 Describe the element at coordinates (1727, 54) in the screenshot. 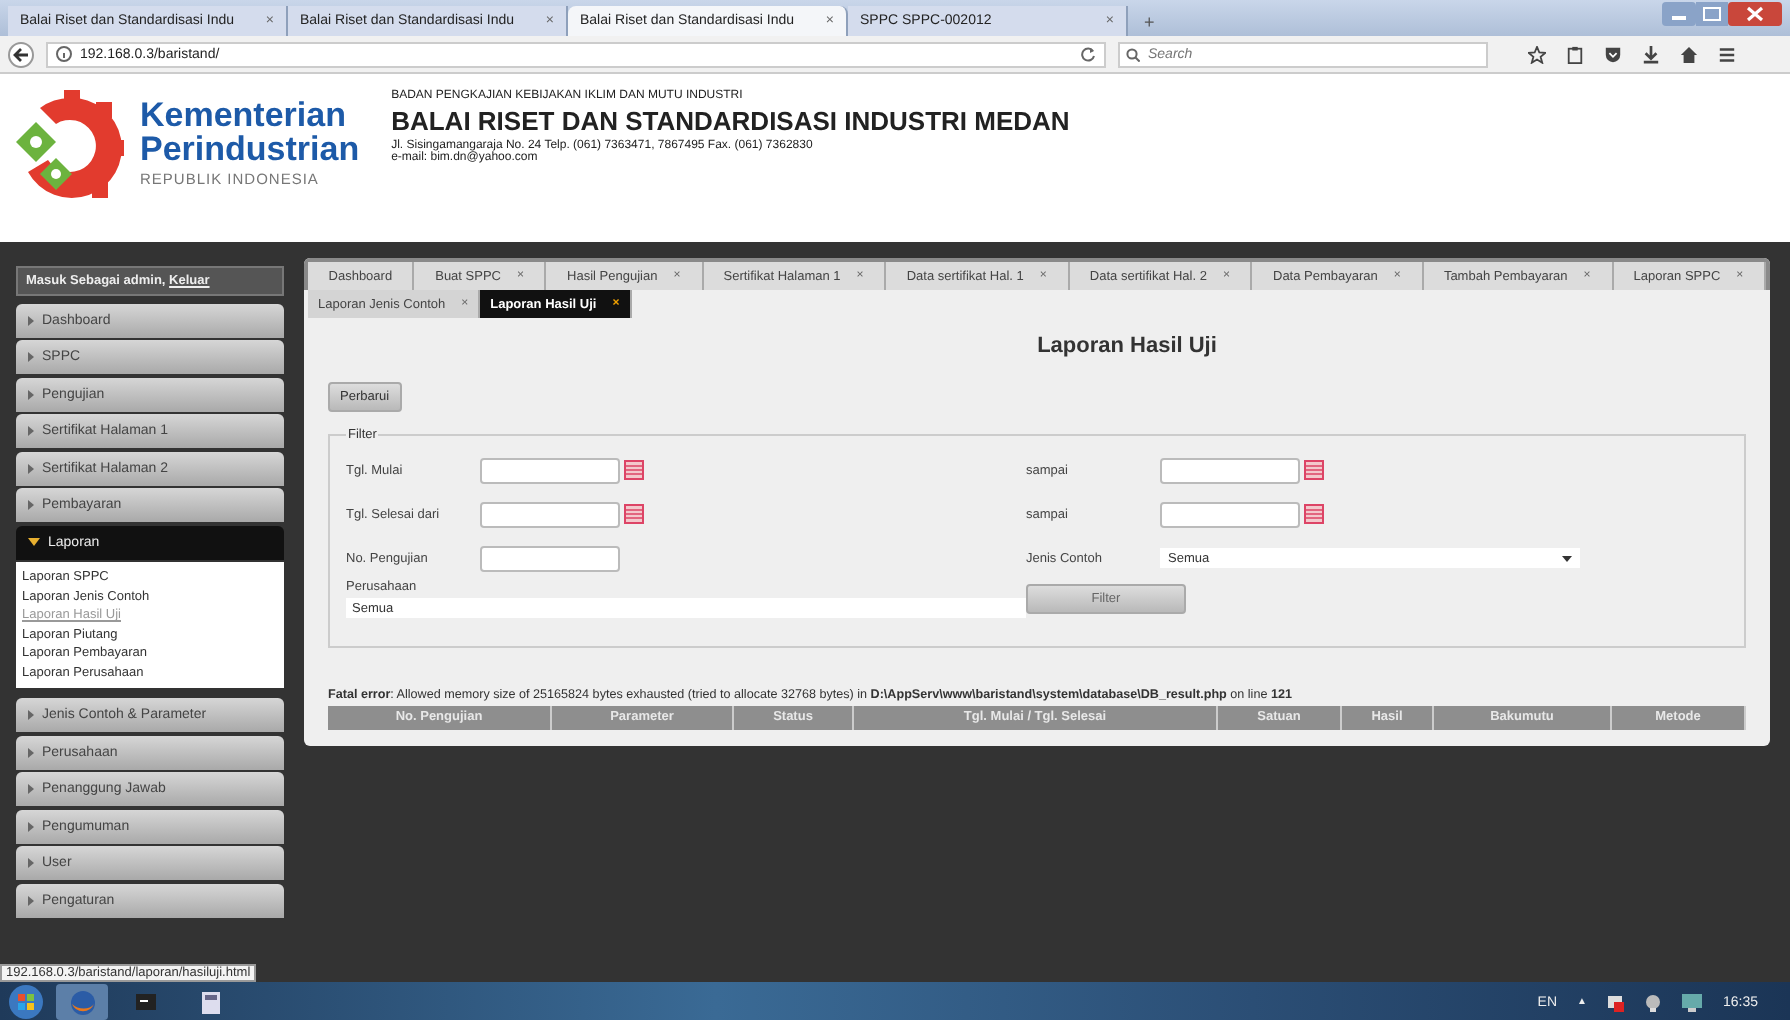

I see `menu-icon` at that location.